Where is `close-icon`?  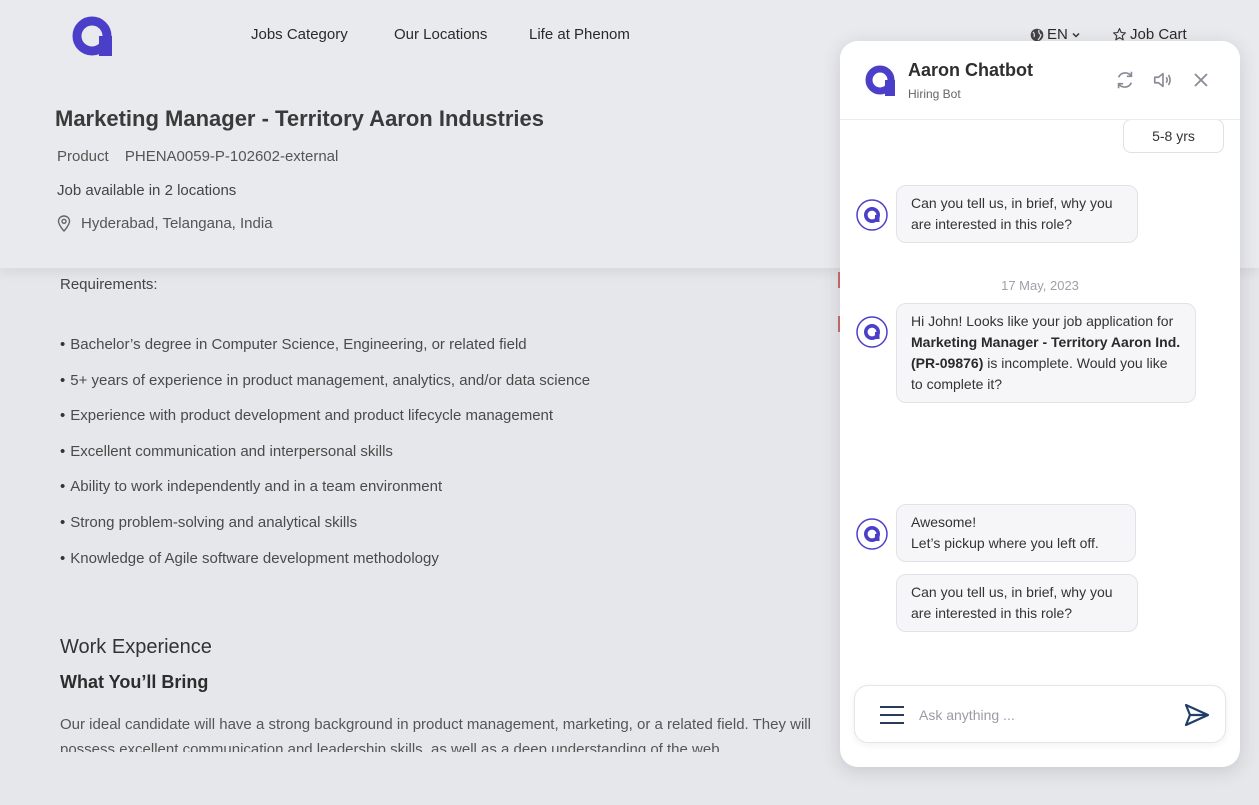 close-icon is located at coordinates (1201, 80).